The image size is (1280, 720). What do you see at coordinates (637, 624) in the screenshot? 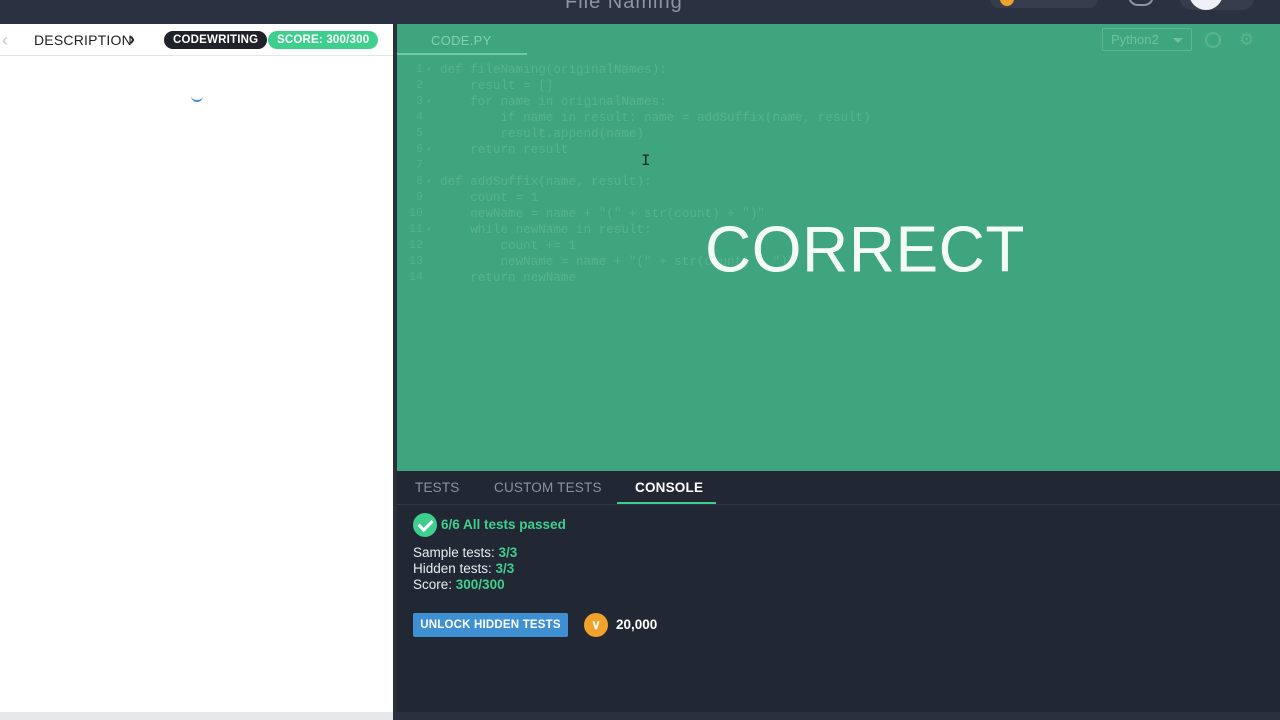
I see `coin-cost: 20,000` at bounding box center [637, 624].